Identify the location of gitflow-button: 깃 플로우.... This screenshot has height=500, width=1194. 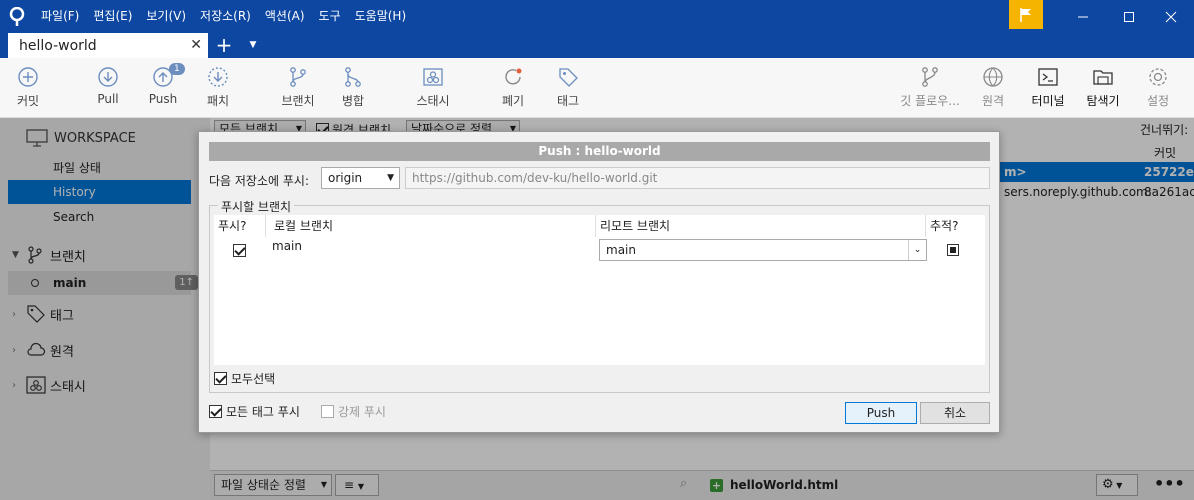
(930, 87).